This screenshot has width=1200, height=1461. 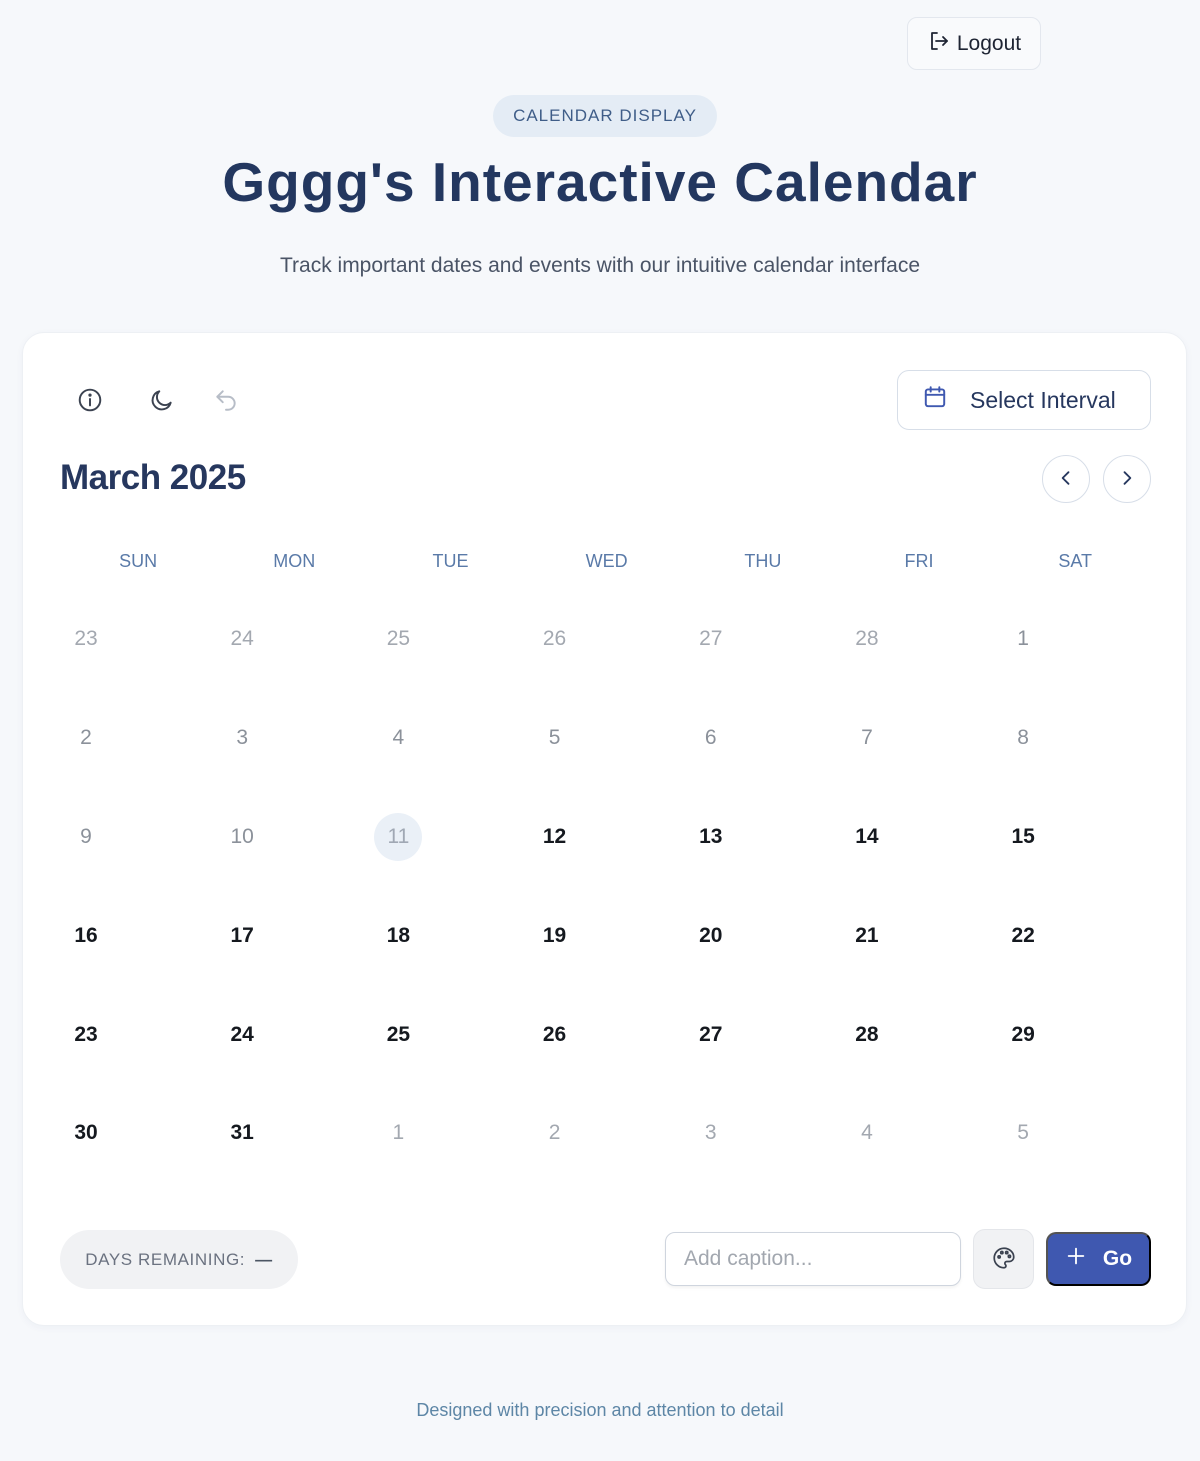 What do you see at coordinates (242, 935) in the screenshot?
I see `day-number: 17` at bounding box center [242, 935].